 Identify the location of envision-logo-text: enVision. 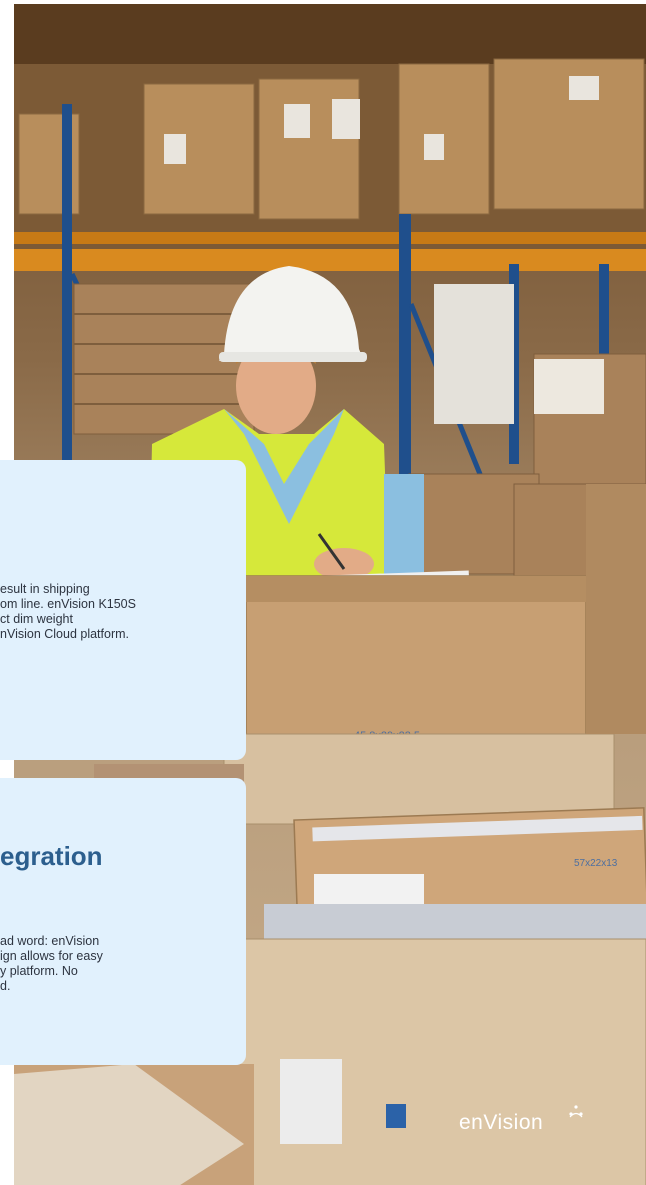
(501, 1122).